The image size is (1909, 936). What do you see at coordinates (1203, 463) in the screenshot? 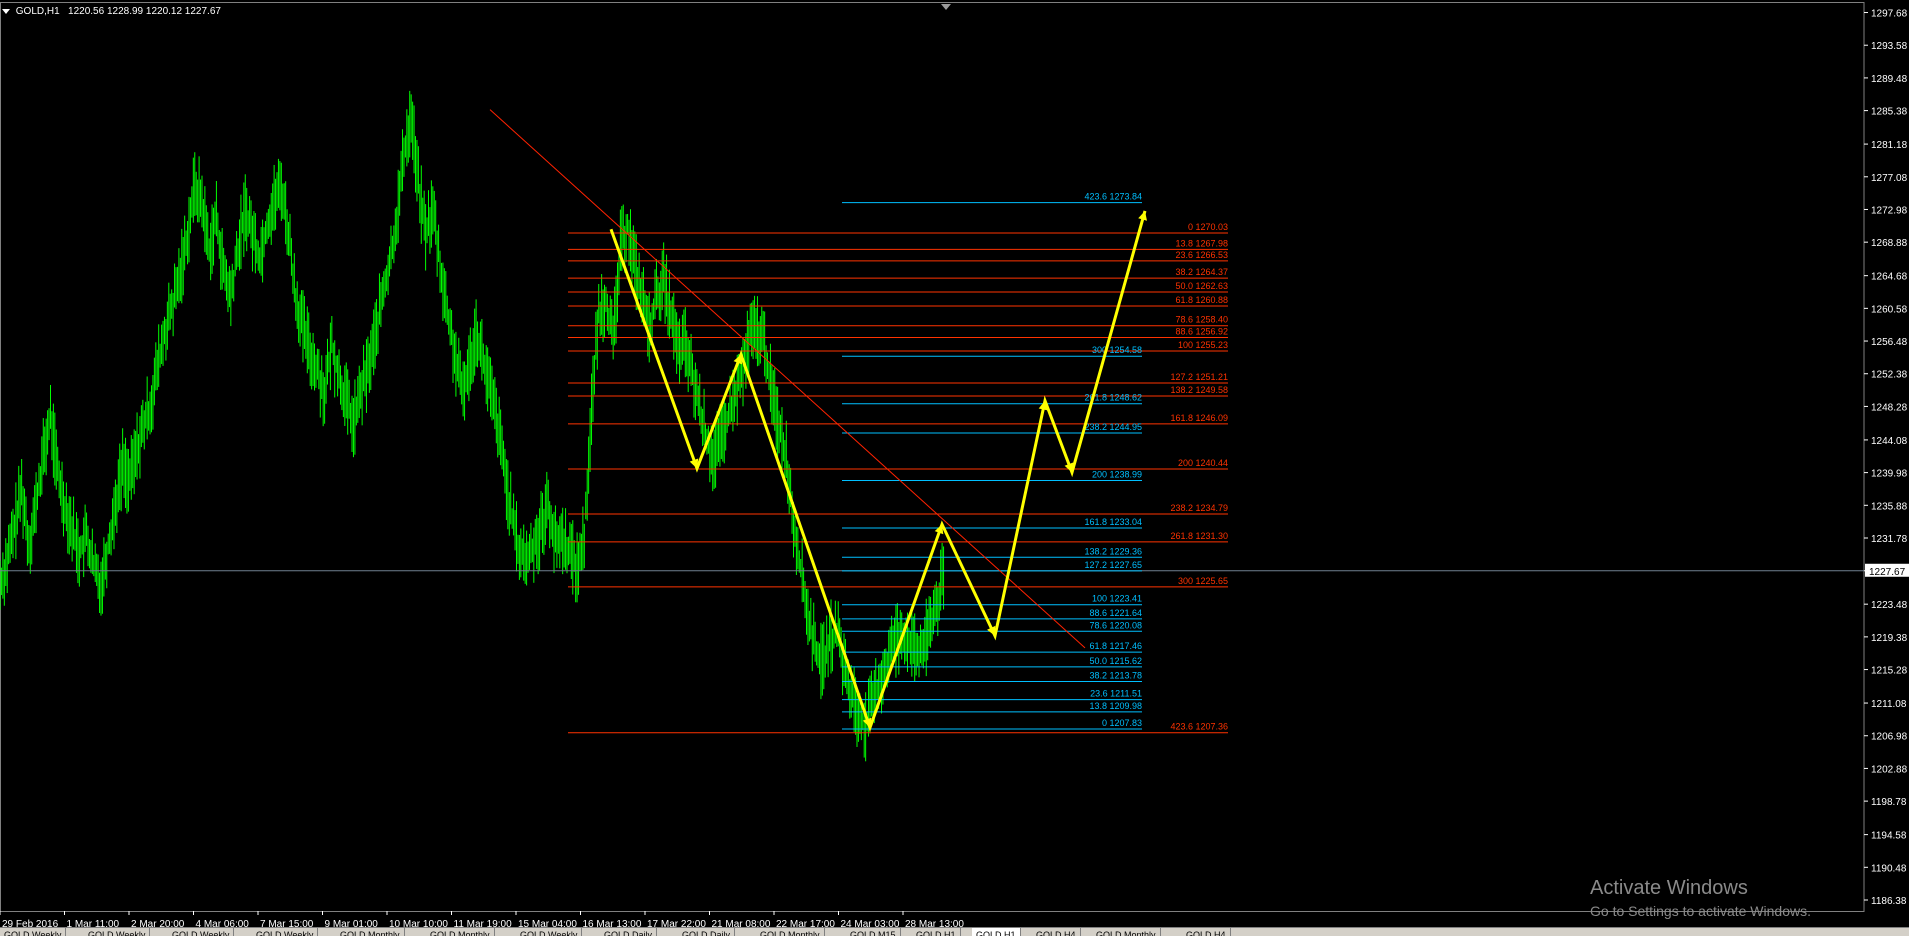
I see `fib-red-label: 200 1240.44` at bounding box center [1203, 463].